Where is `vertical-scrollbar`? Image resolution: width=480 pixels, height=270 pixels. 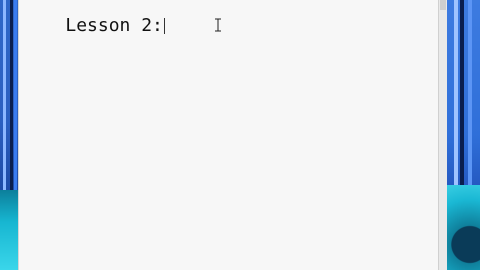
vertical-scrollbar is located at coordinates (442, 135).